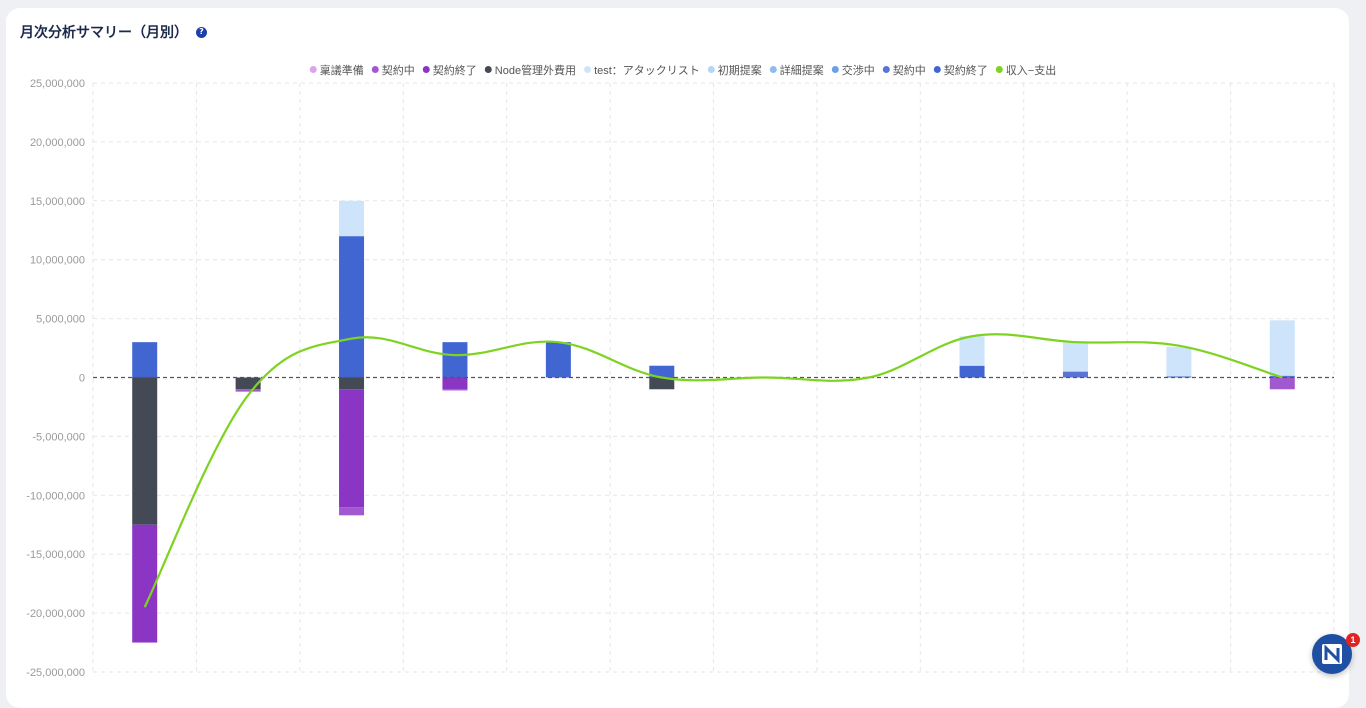  I want to click on legend-label: 交渉中, so click(858, 70).